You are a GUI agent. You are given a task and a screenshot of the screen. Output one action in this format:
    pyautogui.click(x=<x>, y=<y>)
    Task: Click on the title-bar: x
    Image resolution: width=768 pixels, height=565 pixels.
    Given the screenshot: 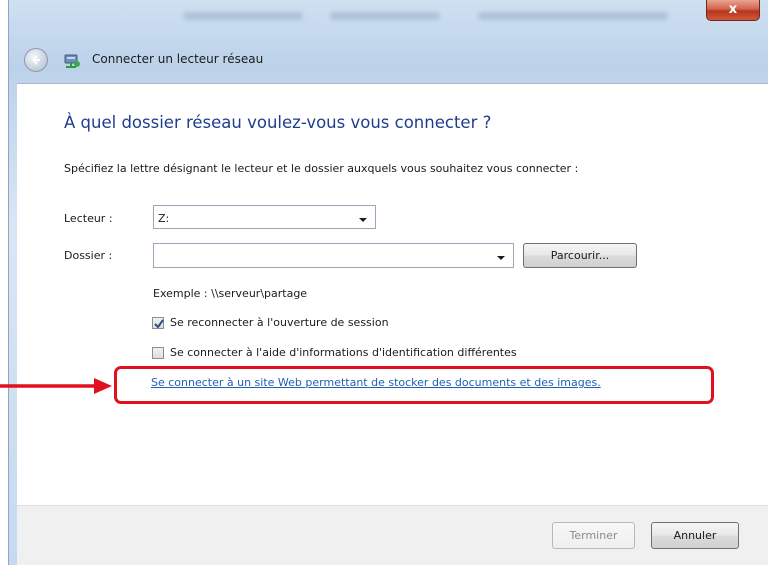 What is the action you would take?
    pyautogui.click(x=388, y=18)
    